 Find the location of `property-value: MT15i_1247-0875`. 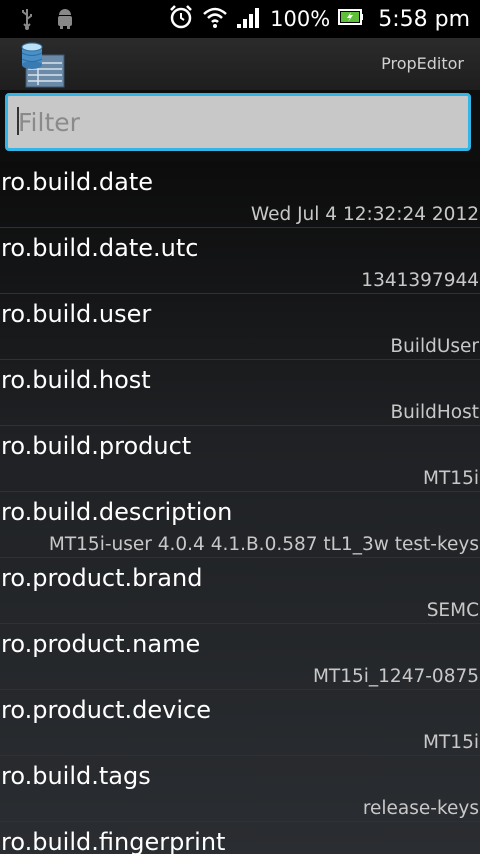

property-value: MT15i_1247-0875 is located at coordinates (395, 676).